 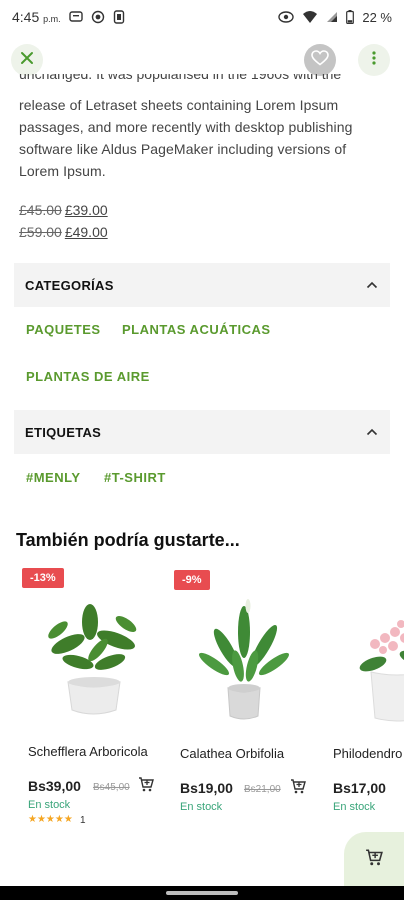 I want to click on product-old-price: Bs45,00, so click(x=111, y=787).